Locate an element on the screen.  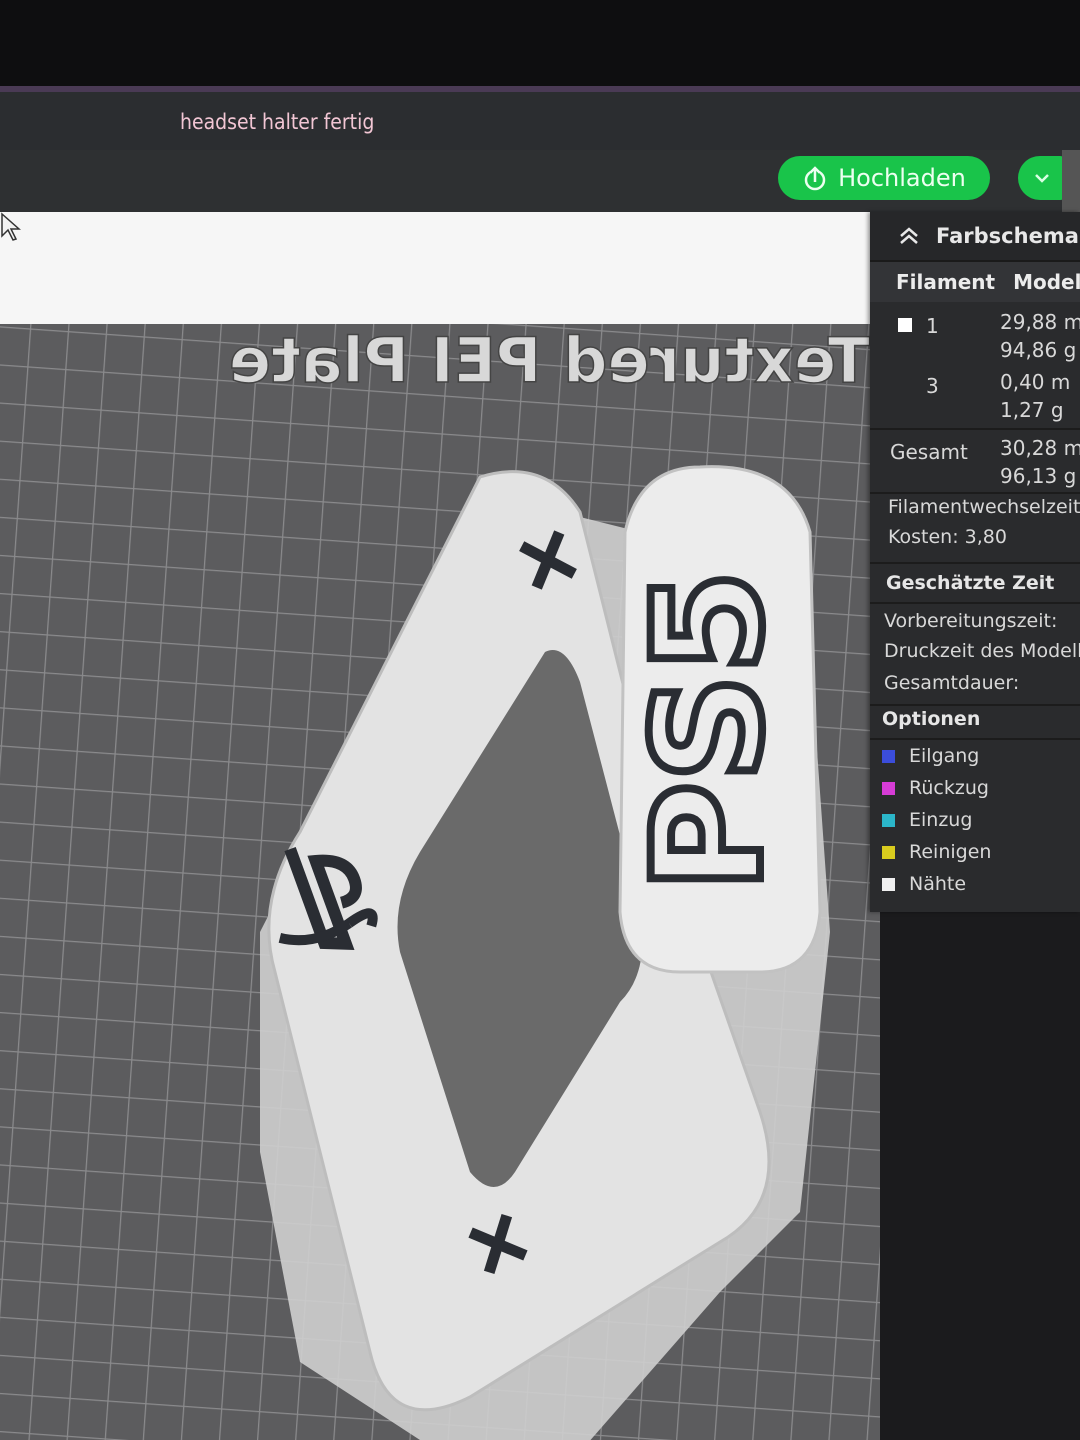
monitor-bezel is located at coordinates (540, 46).